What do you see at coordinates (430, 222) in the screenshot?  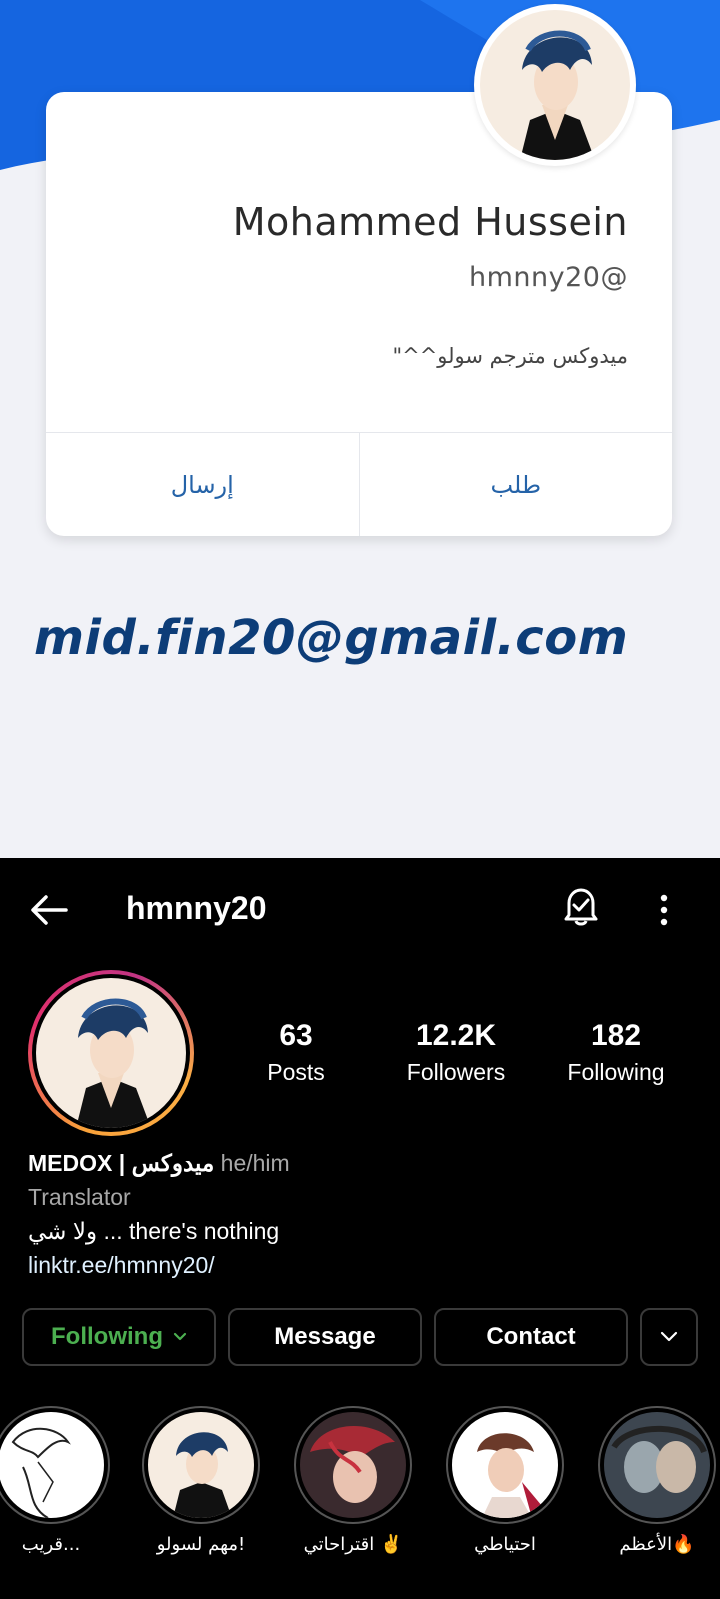 I see `card-name: Mohammed Hussein` at bounding box center [430, 222].